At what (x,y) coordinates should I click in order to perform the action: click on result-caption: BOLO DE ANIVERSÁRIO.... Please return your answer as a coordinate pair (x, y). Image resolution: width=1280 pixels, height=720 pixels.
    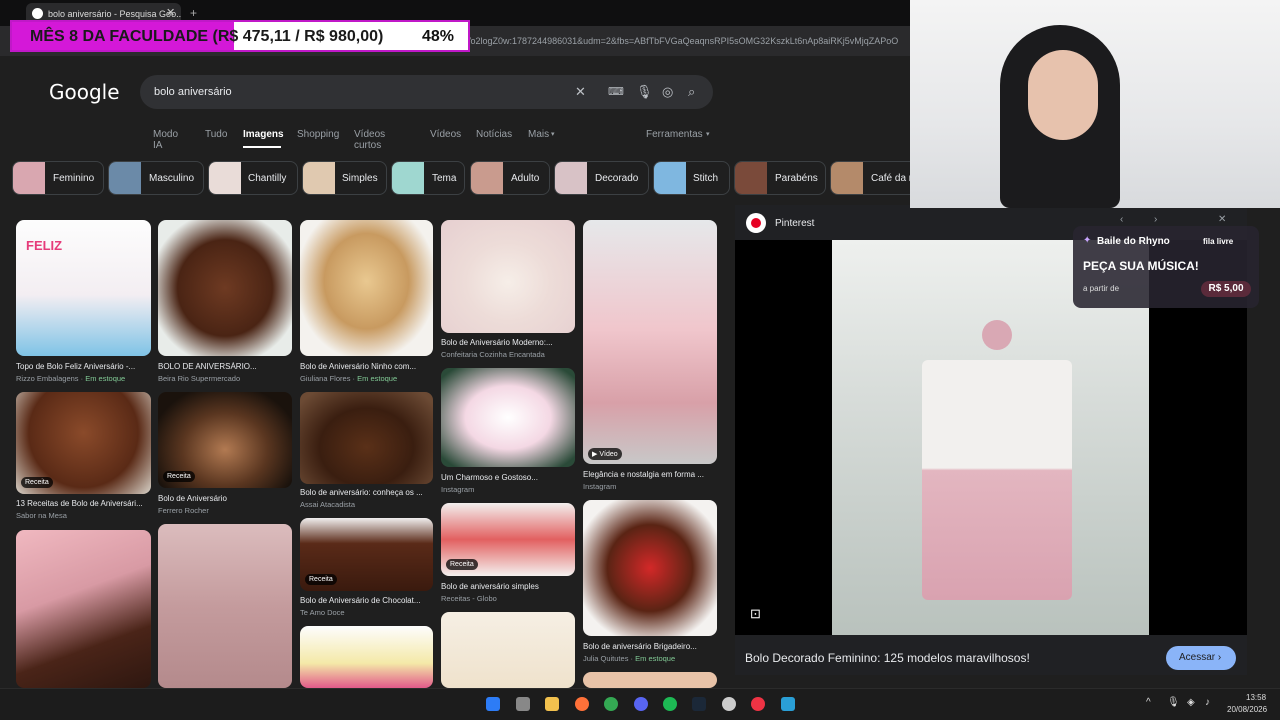
    Looking at the image, I should click on (225, 366).